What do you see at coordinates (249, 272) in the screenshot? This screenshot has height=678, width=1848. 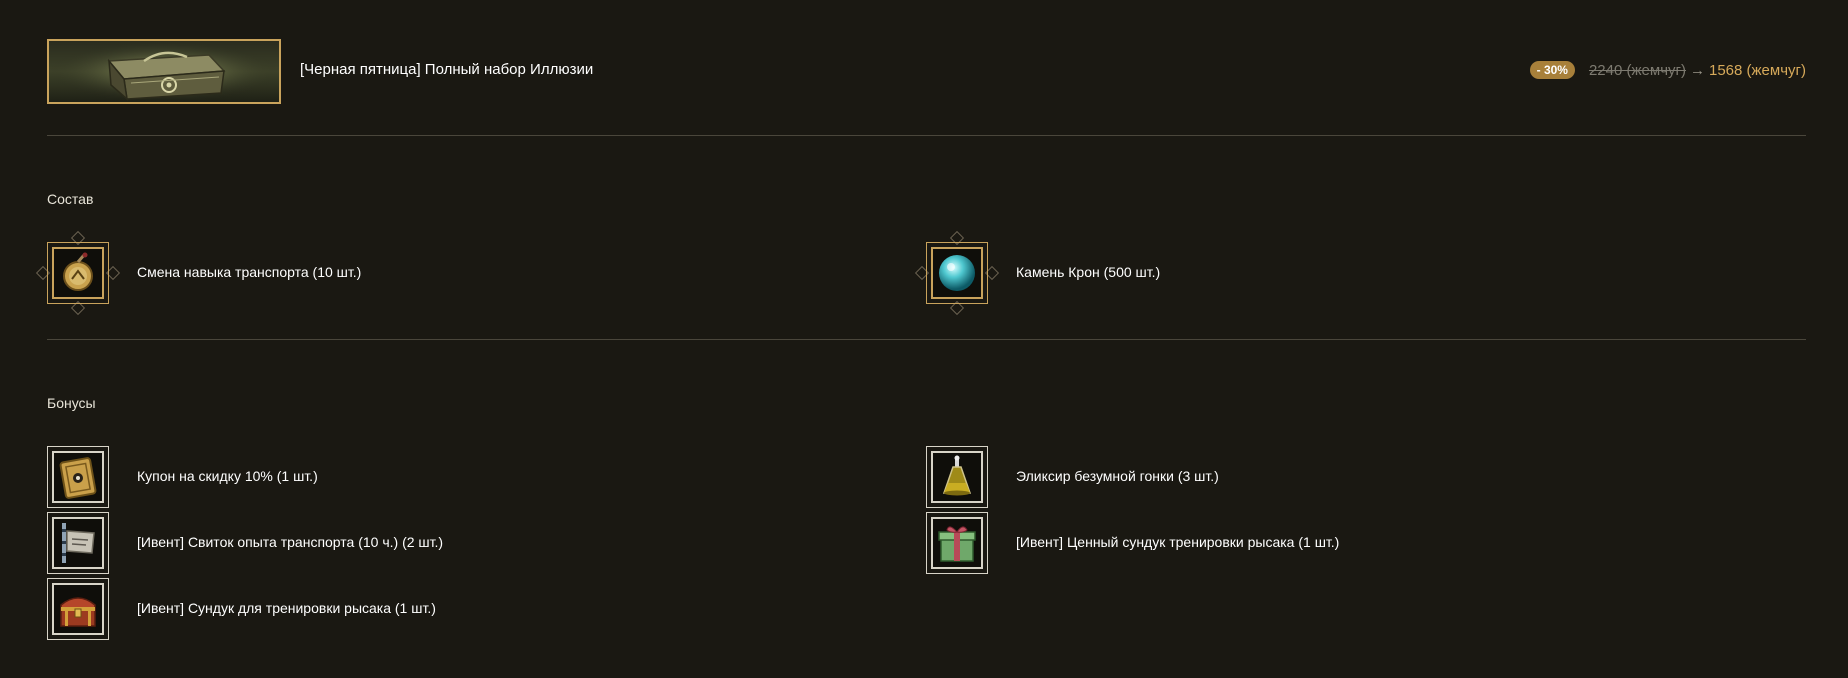 I see `item-label: Смена навыка транспорта (10 шт.)` at bounding box center [249, 272].